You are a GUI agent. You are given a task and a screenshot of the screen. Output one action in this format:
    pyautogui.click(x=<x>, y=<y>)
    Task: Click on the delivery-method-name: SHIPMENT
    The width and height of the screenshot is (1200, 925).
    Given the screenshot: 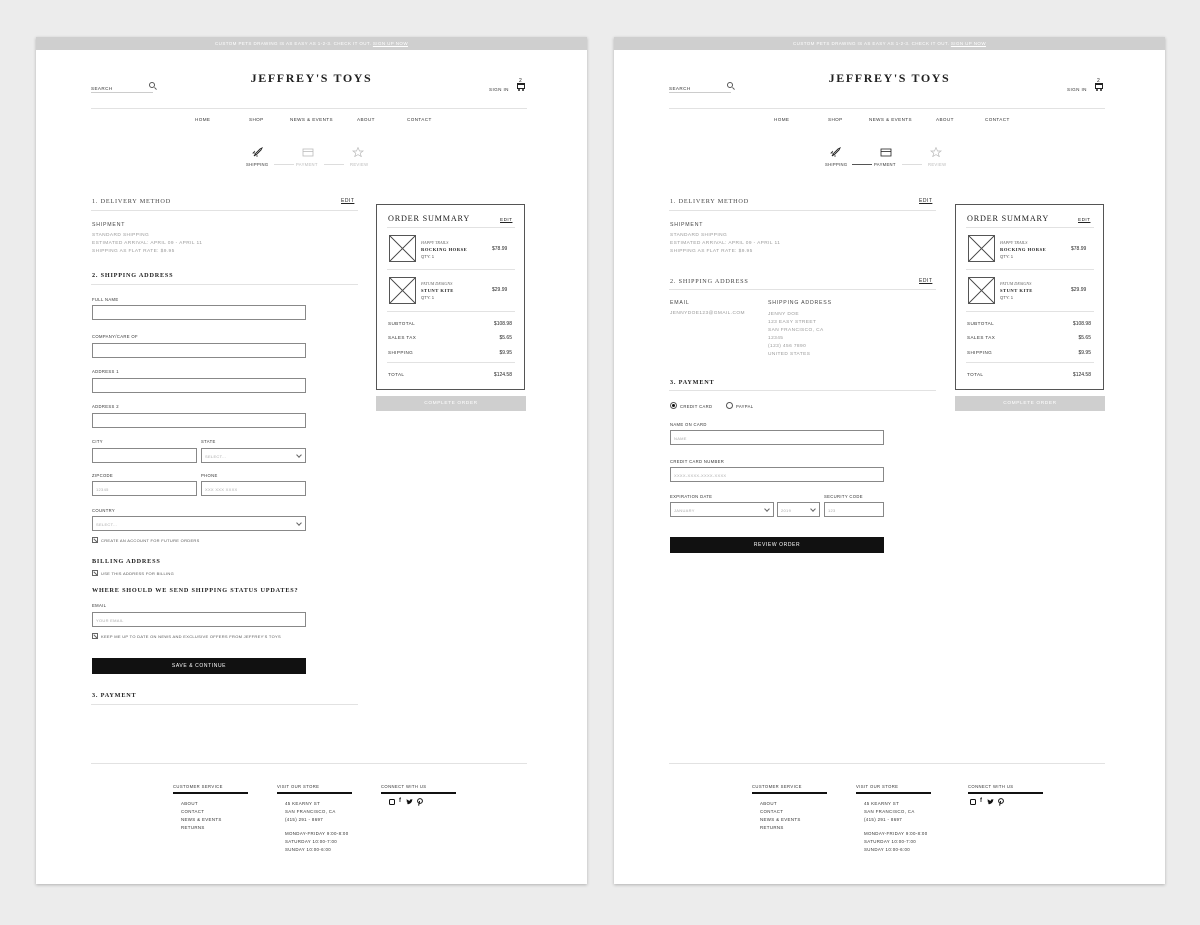 What is the action you would take?
    pyautogui.click(x=109, y=225)
    